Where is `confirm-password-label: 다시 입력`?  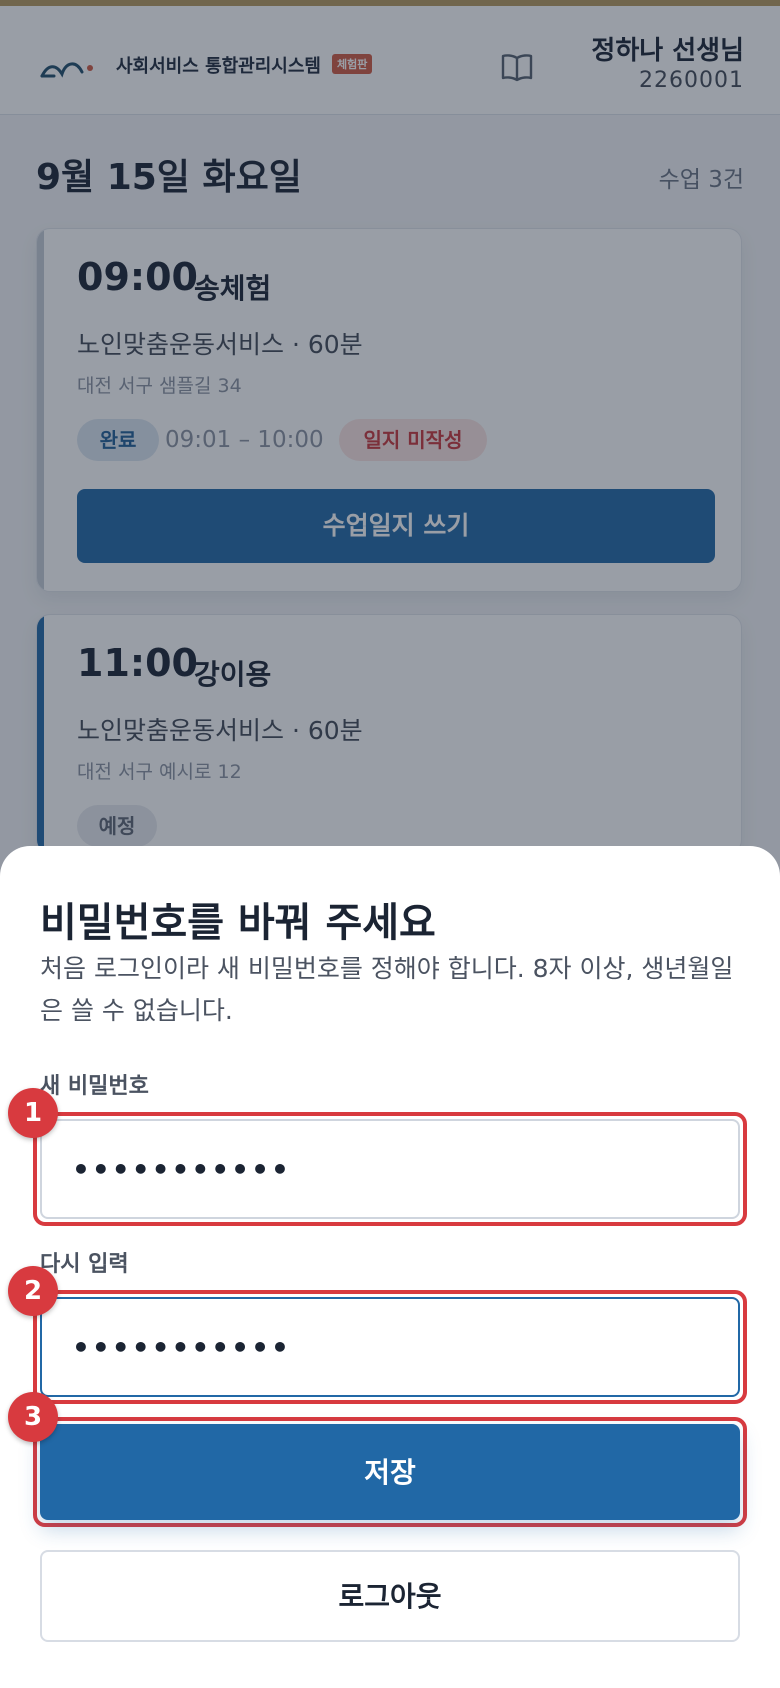 confirm-password-label: 다시 입력 is located at coordinates (84, 1264).